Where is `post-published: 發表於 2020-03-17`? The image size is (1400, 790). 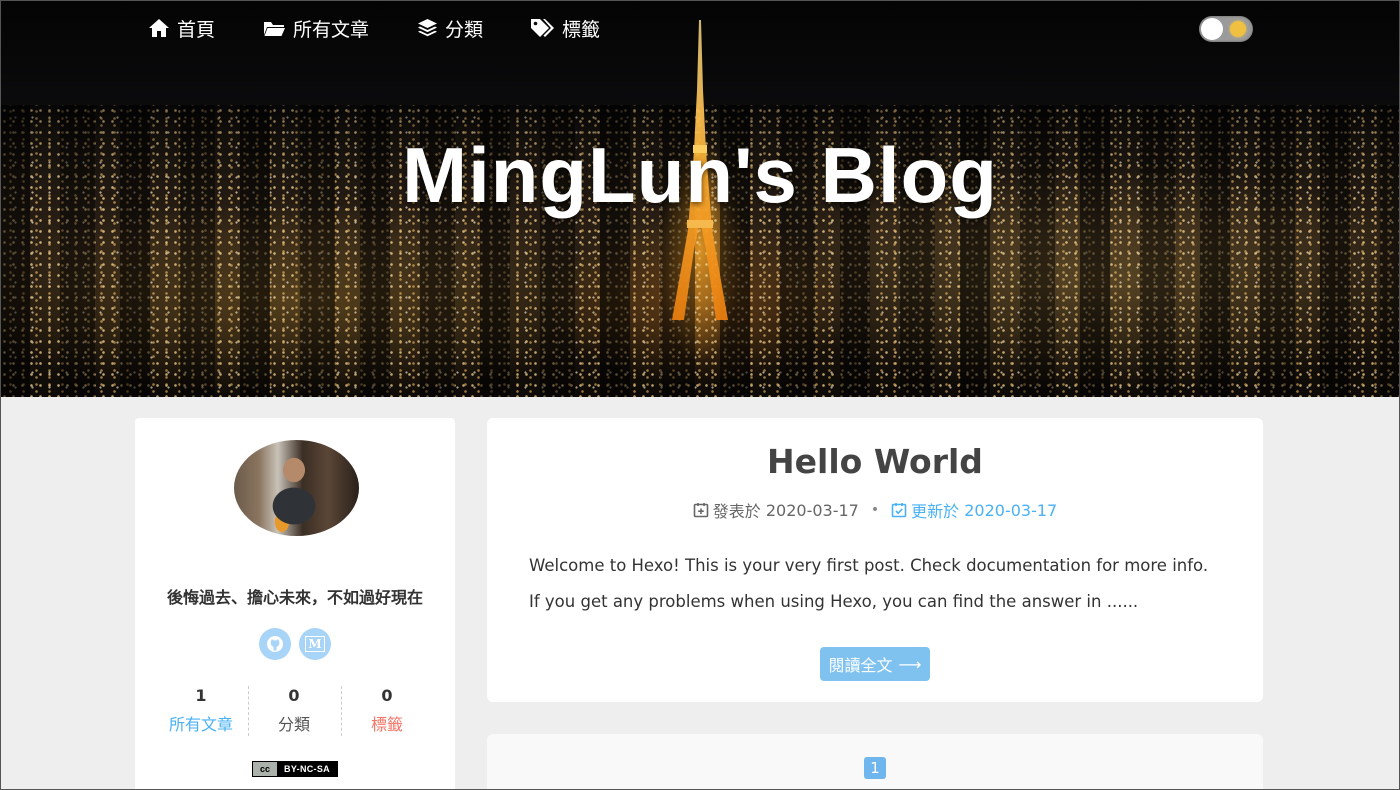 post-published: 發表於 2020-03-17 is located at coordinates (776, 510).